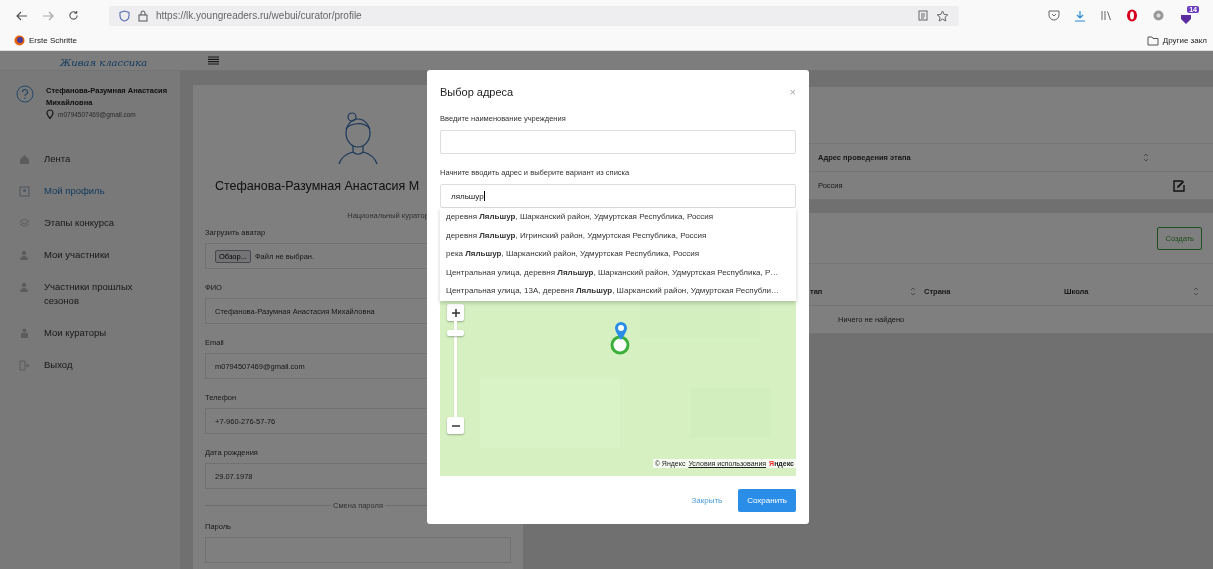  What do you see at coordinates (477, 92) in the screenshot?
I see `dialog-title: Выбор адреса` at bounding box center [477, 92].